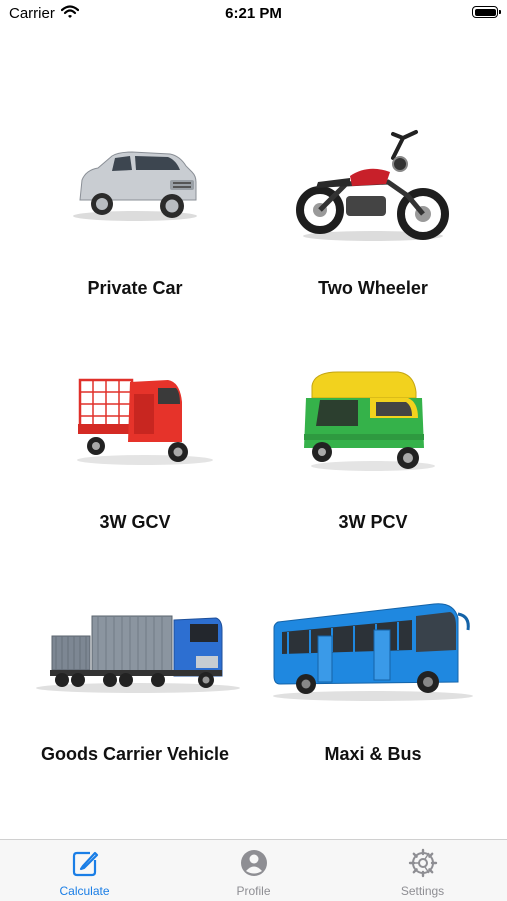 The image size is (507, 901). I want to click on vehicle-tile-two-wheeler: Two Wheeler, so click(373, 223).